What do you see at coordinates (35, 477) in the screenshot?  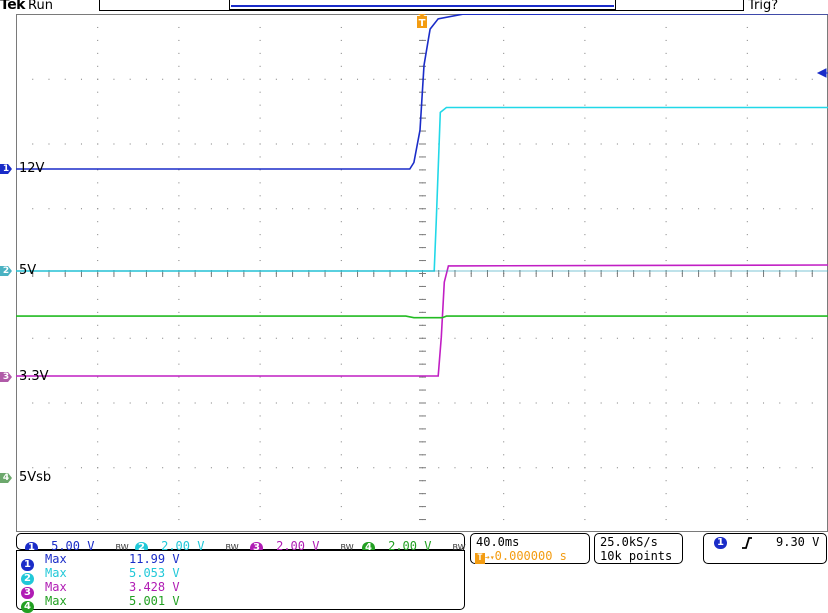 I see `ch4-label: 5Vsb` at bounding box center [35, 477].